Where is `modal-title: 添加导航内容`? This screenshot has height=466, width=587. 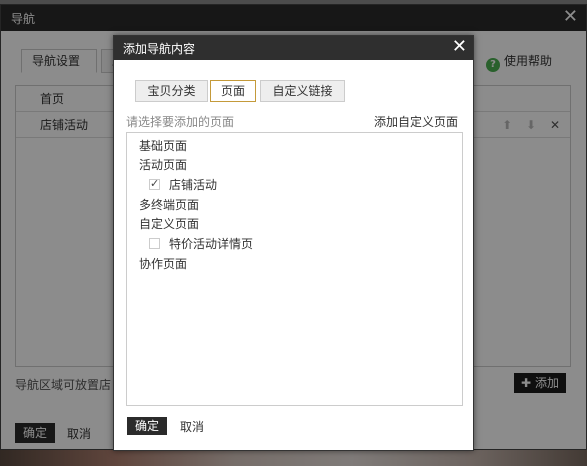
modal-title: 添加导航内容 is located at coordinates (159, 49).